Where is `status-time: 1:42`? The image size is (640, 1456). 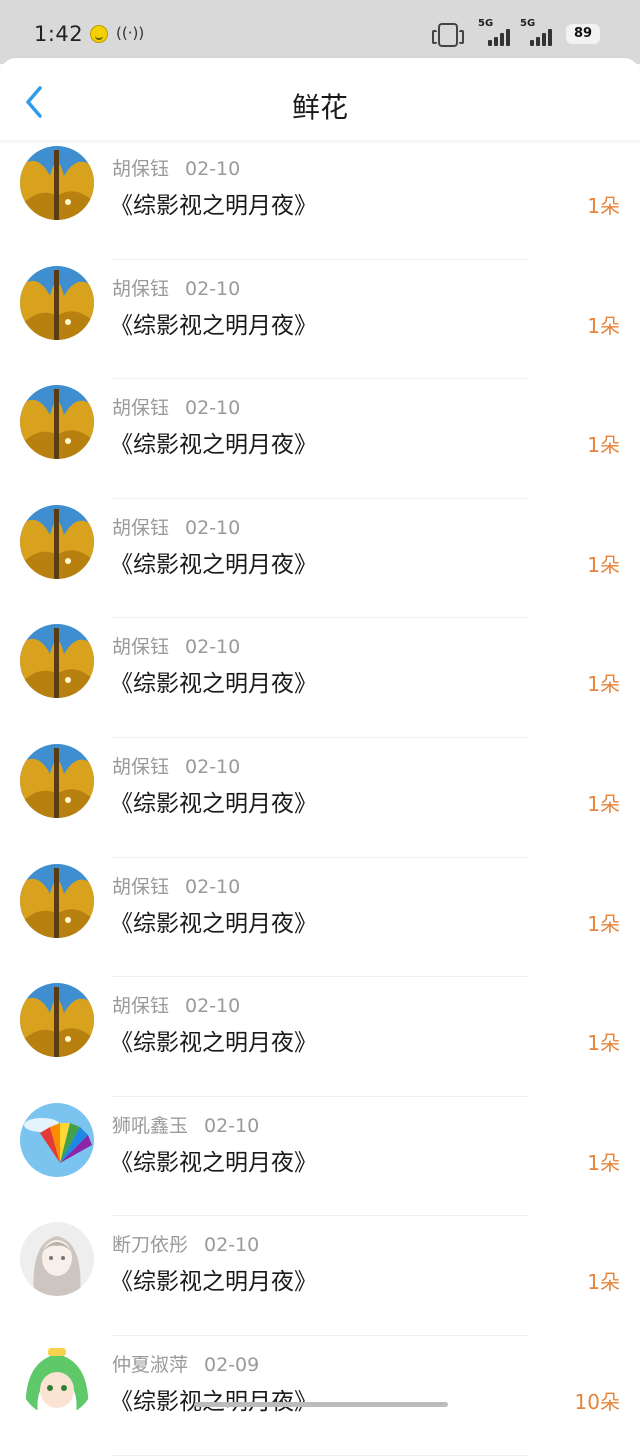
status-time: 1:42 is located at coordinates (59, 34).